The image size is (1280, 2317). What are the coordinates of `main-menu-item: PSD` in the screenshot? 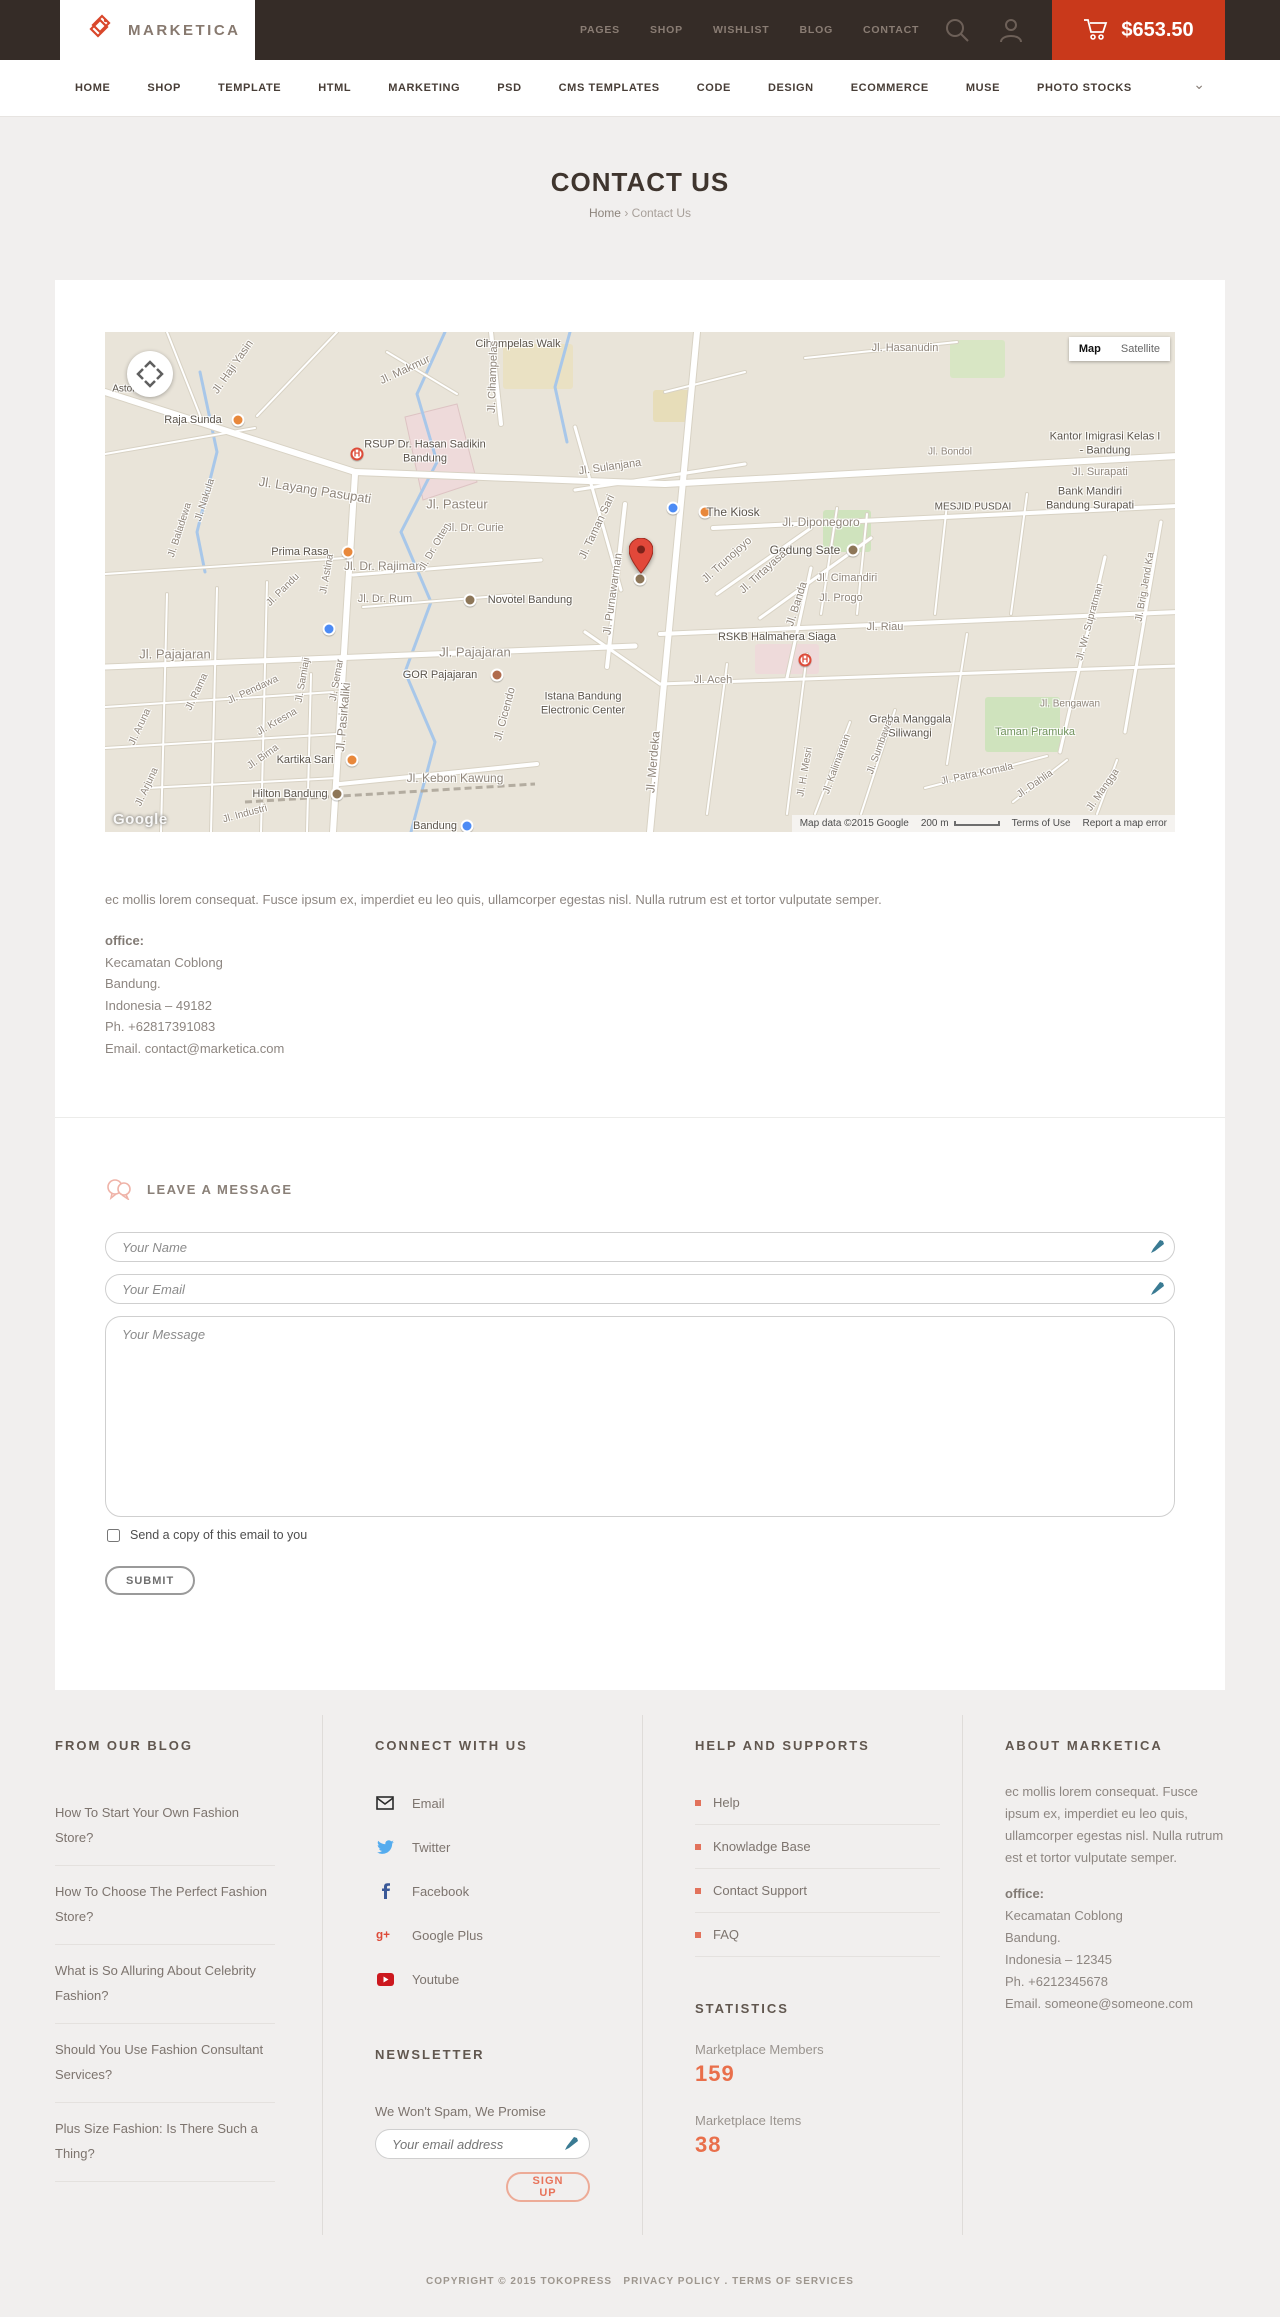 It's located at (509, 88).